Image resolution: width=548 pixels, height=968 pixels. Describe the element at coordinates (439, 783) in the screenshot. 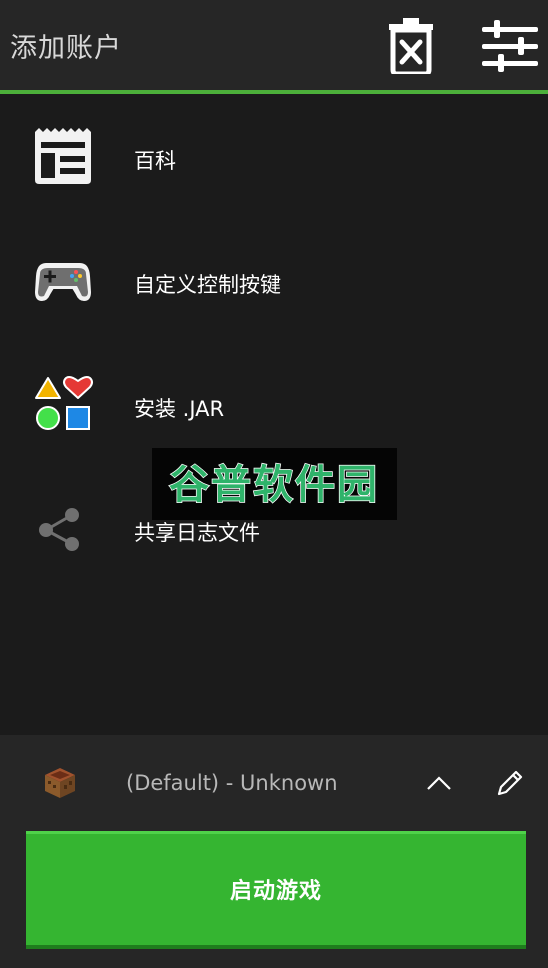

I see `chevron-up-icon` at that location.